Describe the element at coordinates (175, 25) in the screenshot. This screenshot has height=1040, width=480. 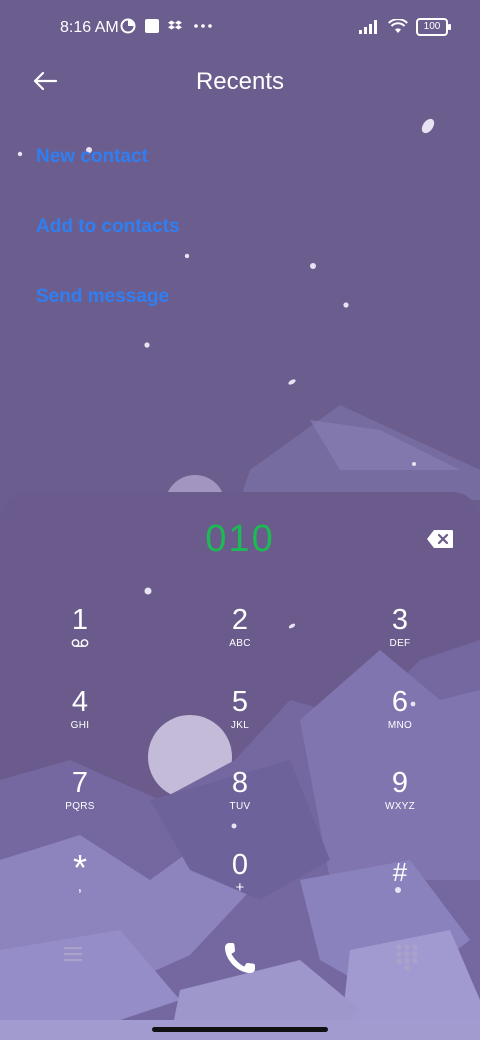
I see `dropbox-icon` at that location.